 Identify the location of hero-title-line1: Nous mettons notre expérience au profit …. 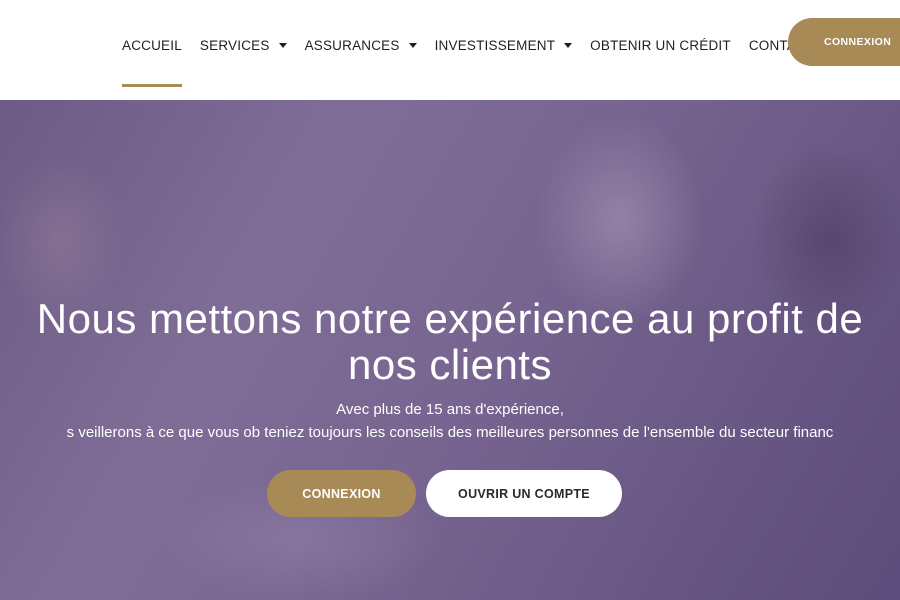
(450, 318).